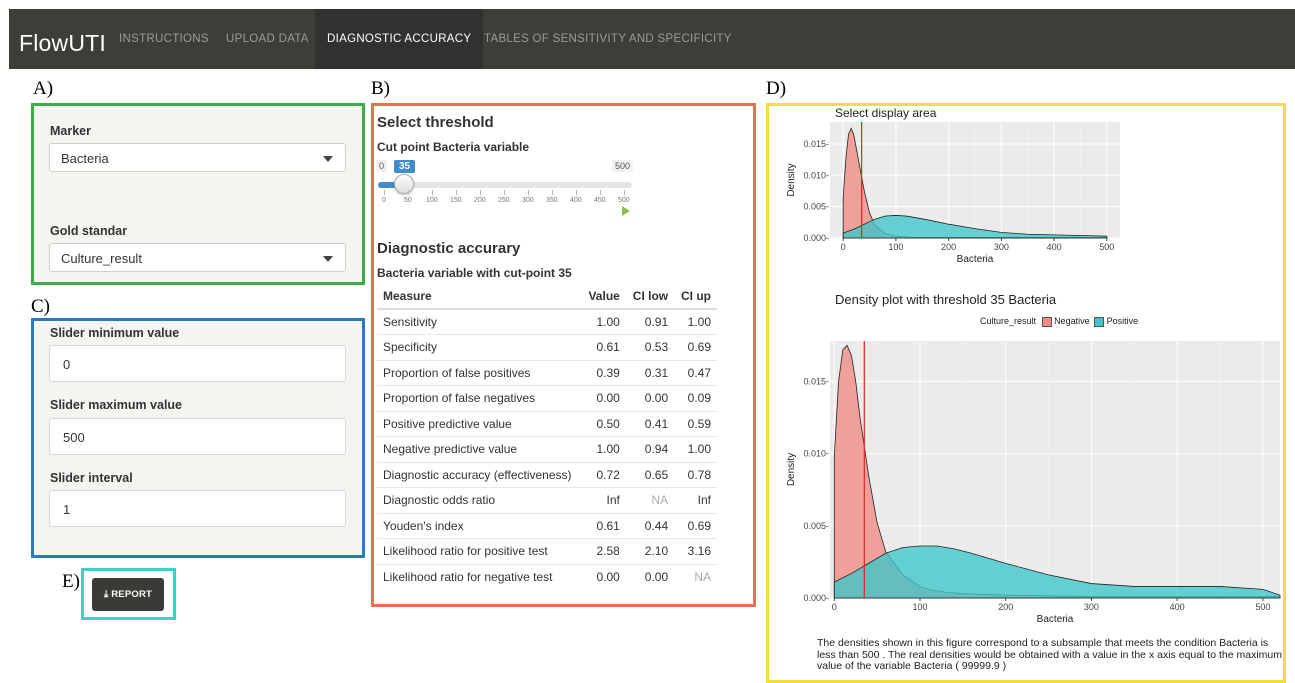 The image size is (1295, 683). I want to click on tab-diagnostic-accuracy: DIAGNOSTIC ACCURACY, so click(399, 39).